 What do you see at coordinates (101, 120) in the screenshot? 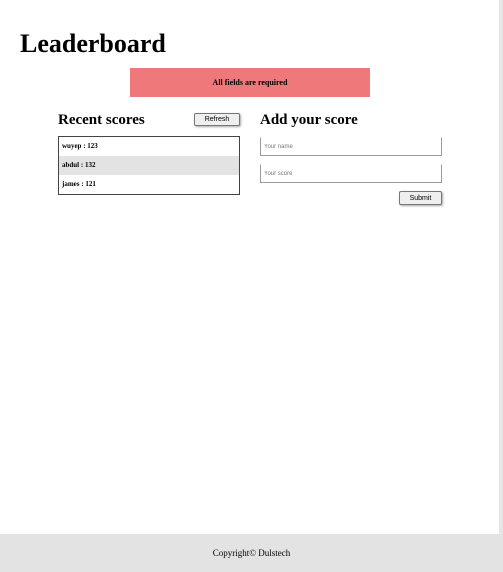
I see `recent-scores-title: Recent scores` at bounding box center [101, 120].